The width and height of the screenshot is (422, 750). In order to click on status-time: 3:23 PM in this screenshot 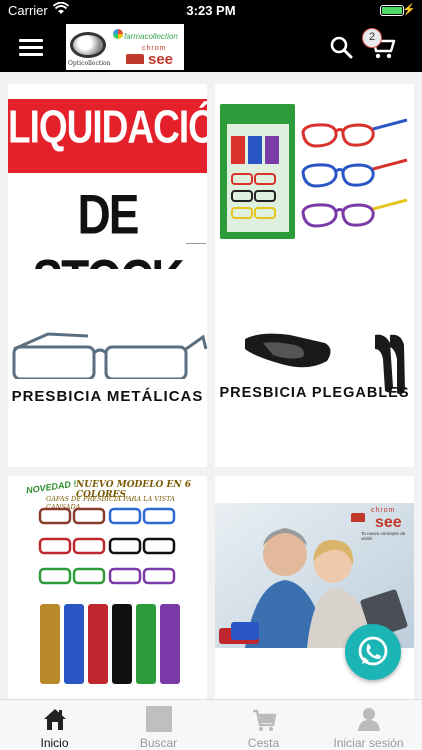, I will do `click(211, 10)`.